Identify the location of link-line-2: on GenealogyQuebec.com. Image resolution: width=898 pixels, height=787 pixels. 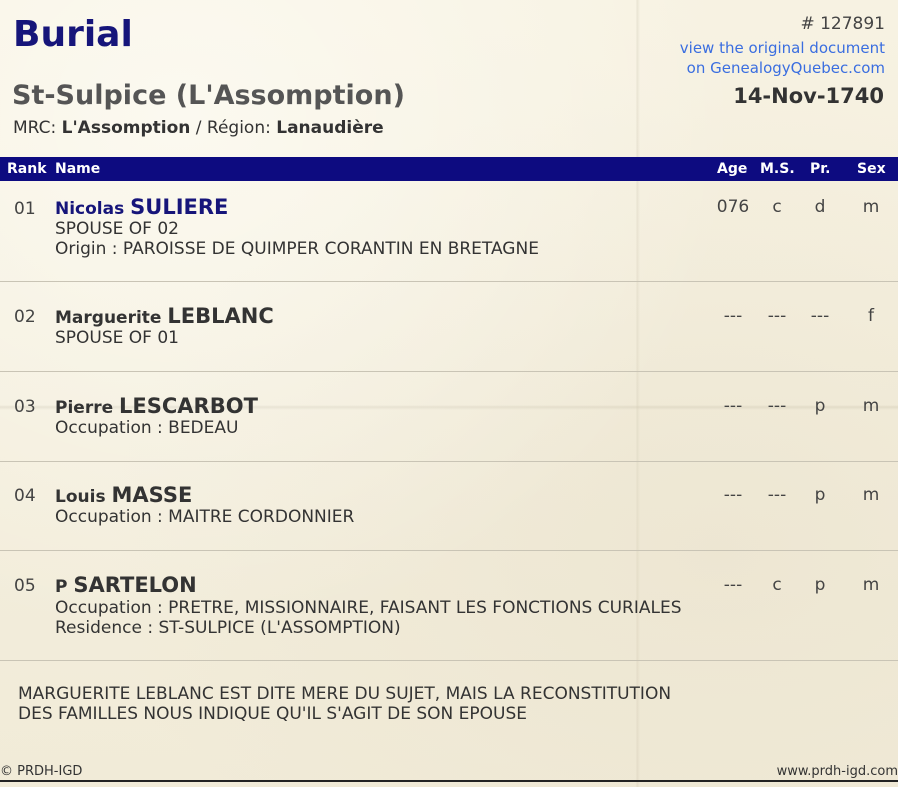
(782, 68).